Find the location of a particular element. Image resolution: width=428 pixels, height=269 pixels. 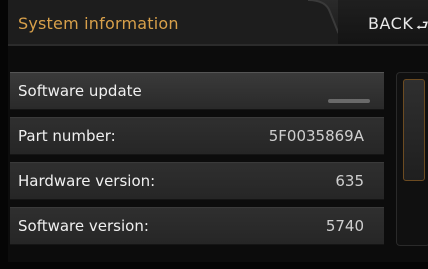

title-tab: System information is located at coordinates (178, 22).